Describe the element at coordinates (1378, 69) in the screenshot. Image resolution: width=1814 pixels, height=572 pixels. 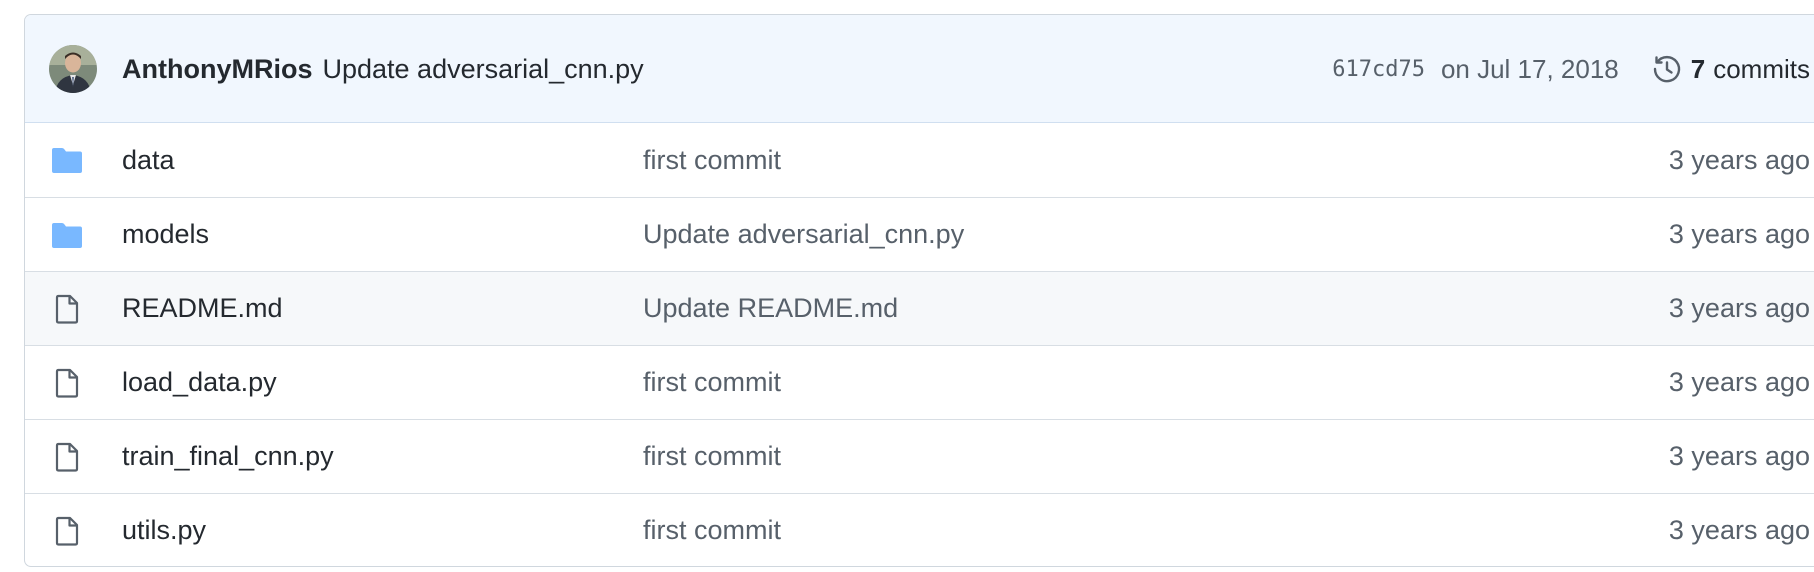
I see `commit-sha-link: 617cd75` at that location.